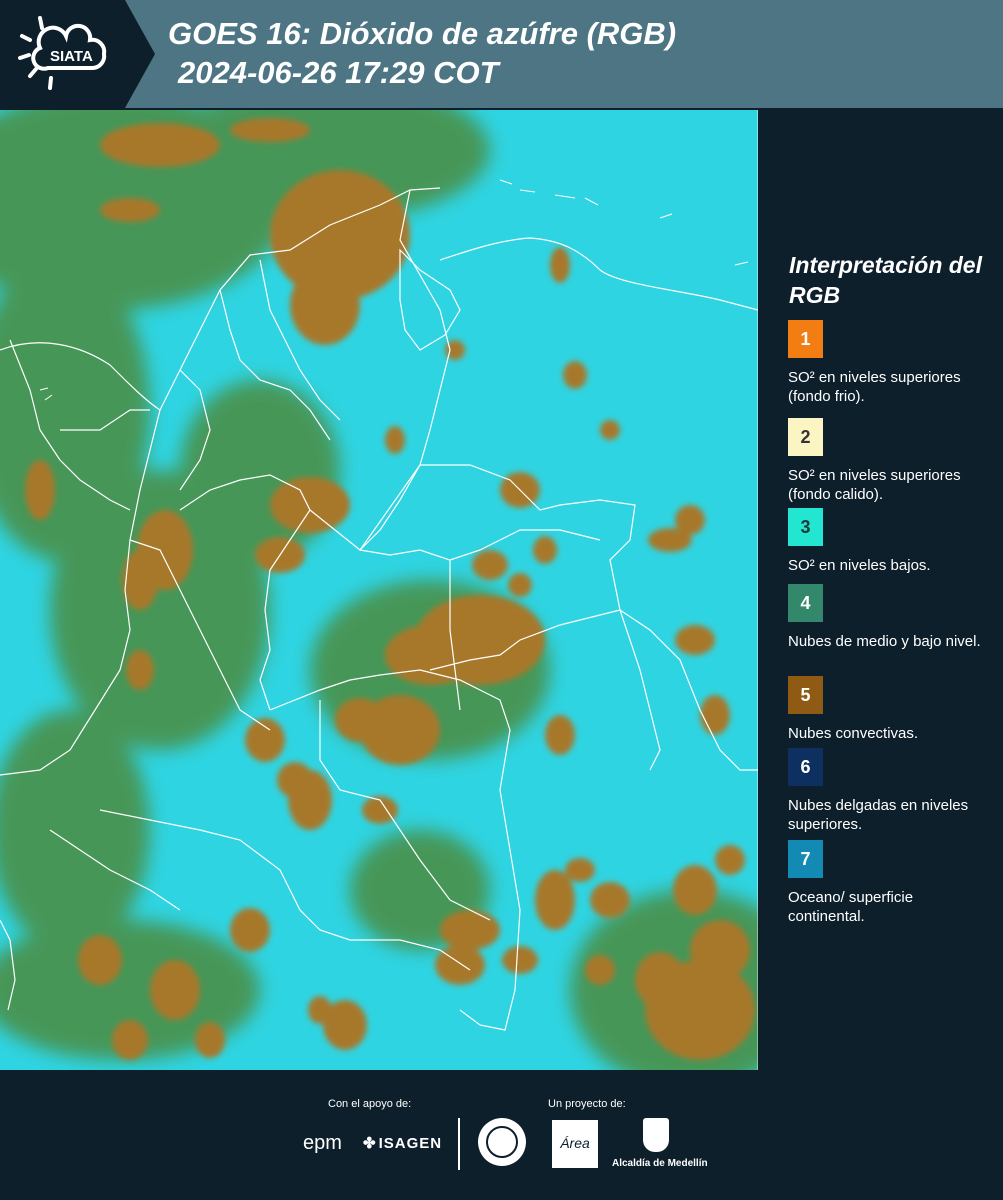 The image size is (1003, 1200). I want to click on alcaldia-label: Alcaldía de Medellín, so click(660, 1163).